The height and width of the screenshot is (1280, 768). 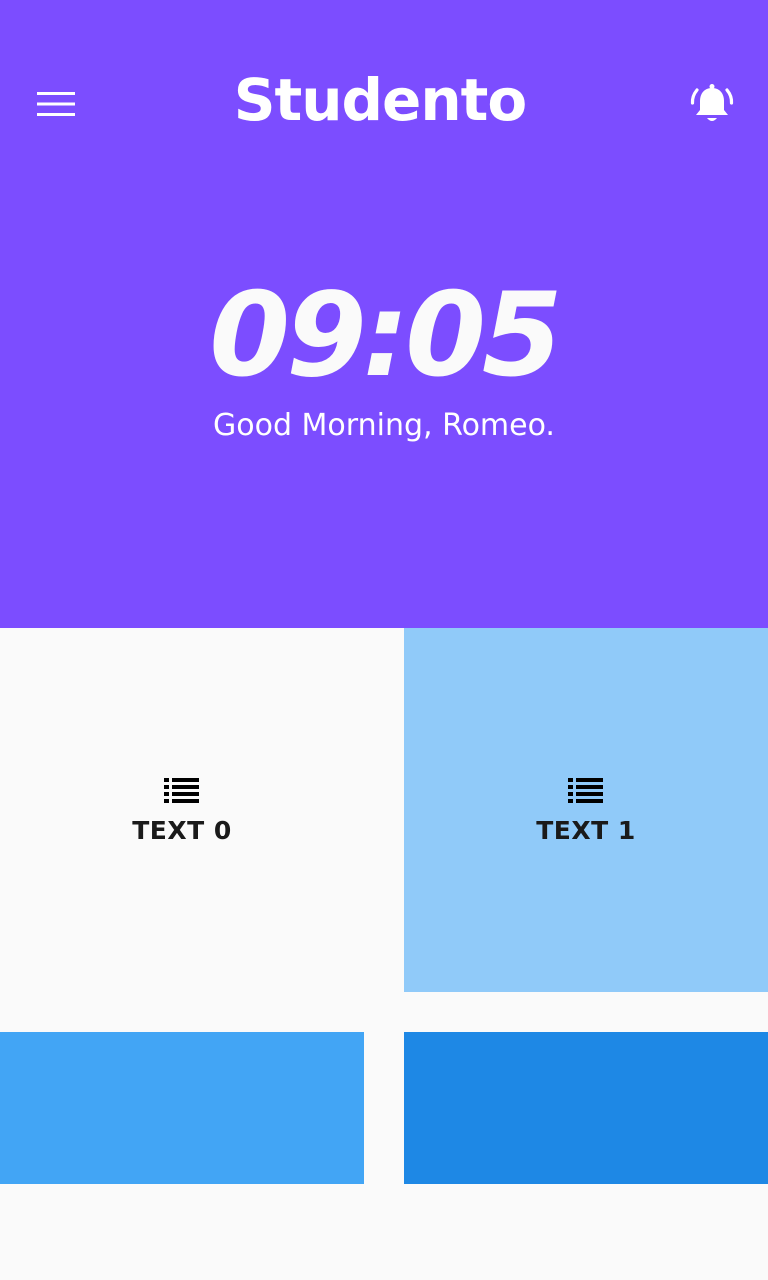 What do you see at coordinates (384, 425) in the screenshot?
I see `greeting-text: Good Morning, Romeo.` at bounding box center [384, 425].